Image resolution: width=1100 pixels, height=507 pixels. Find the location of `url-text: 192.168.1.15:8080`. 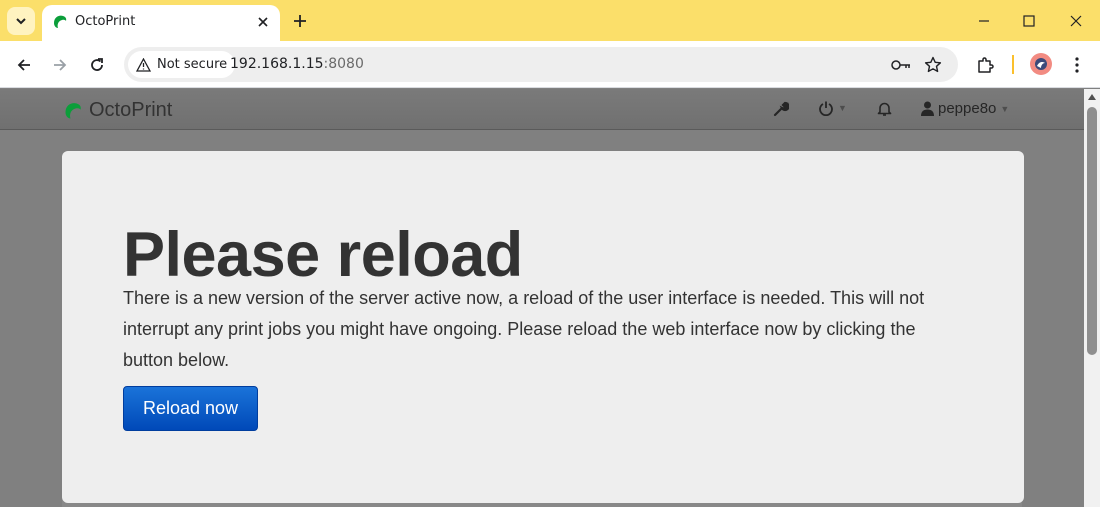

url-text: 192.168.1.15:8080 is located at coordinates (297, 64).